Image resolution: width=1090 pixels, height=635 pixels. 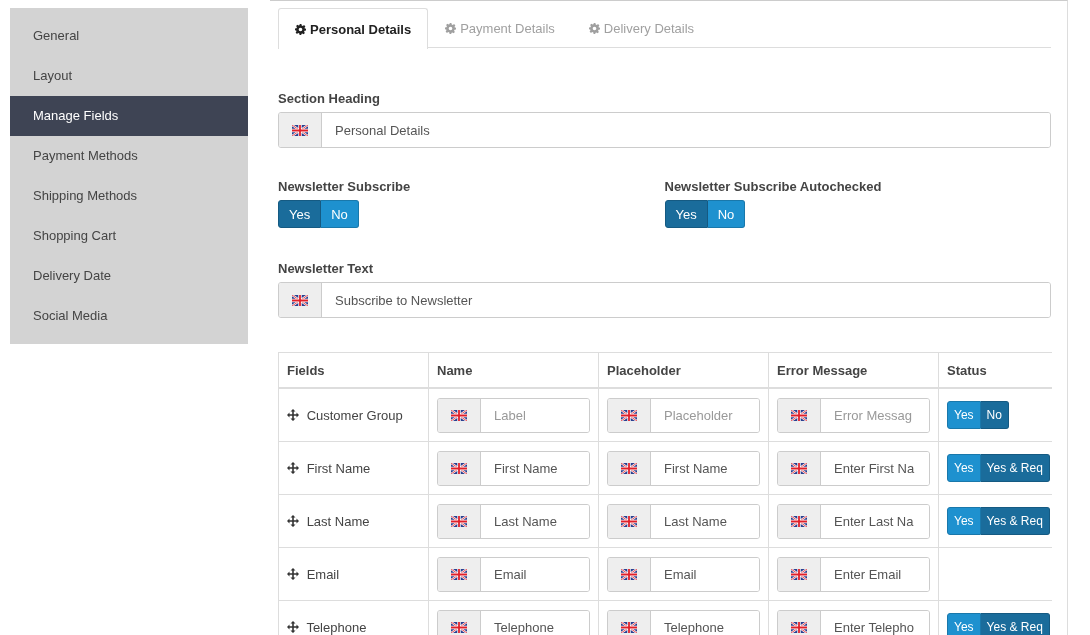 I want to click on sidebar-item: Delivery Date, so click(x=129, y=276).